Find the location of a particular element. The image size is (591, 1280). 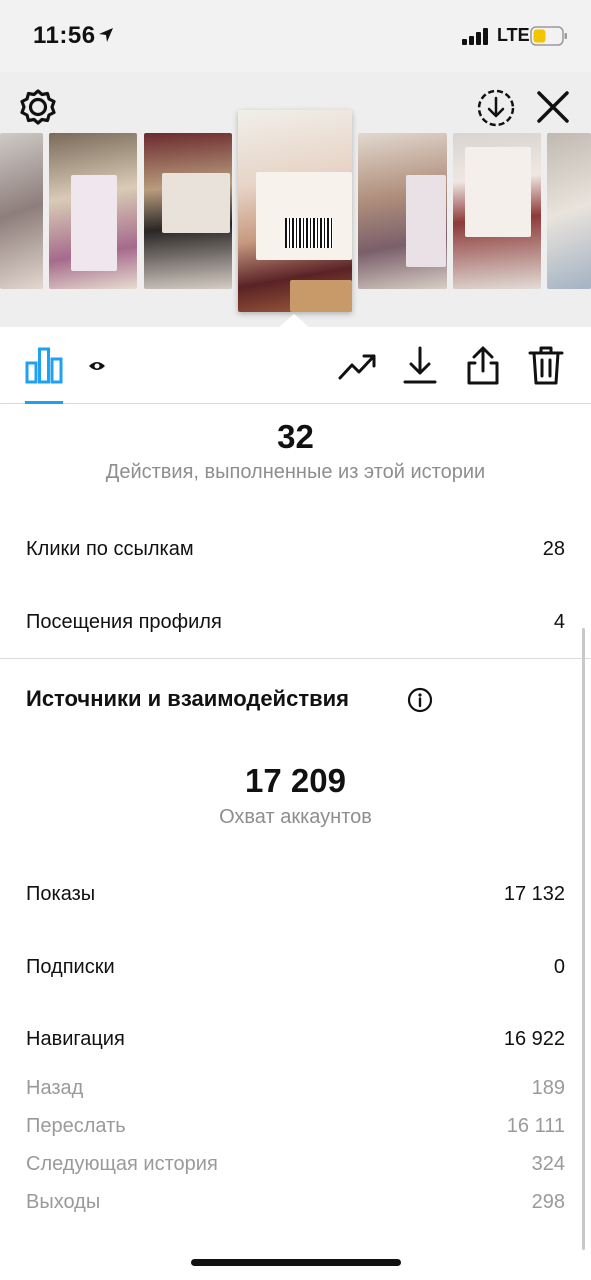

actions-count: 32 is located at coordinates (295, 436).